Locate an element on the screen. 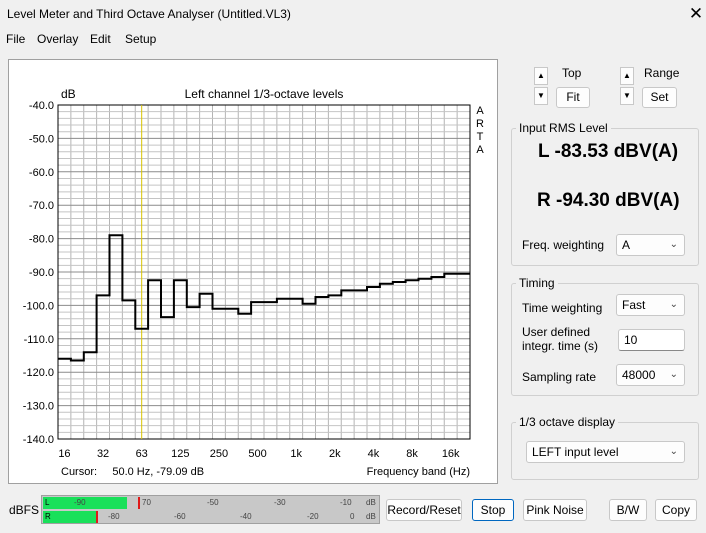 The image size is (706, 533). timing-group-title: Timing is located at coordinates (537, 283).